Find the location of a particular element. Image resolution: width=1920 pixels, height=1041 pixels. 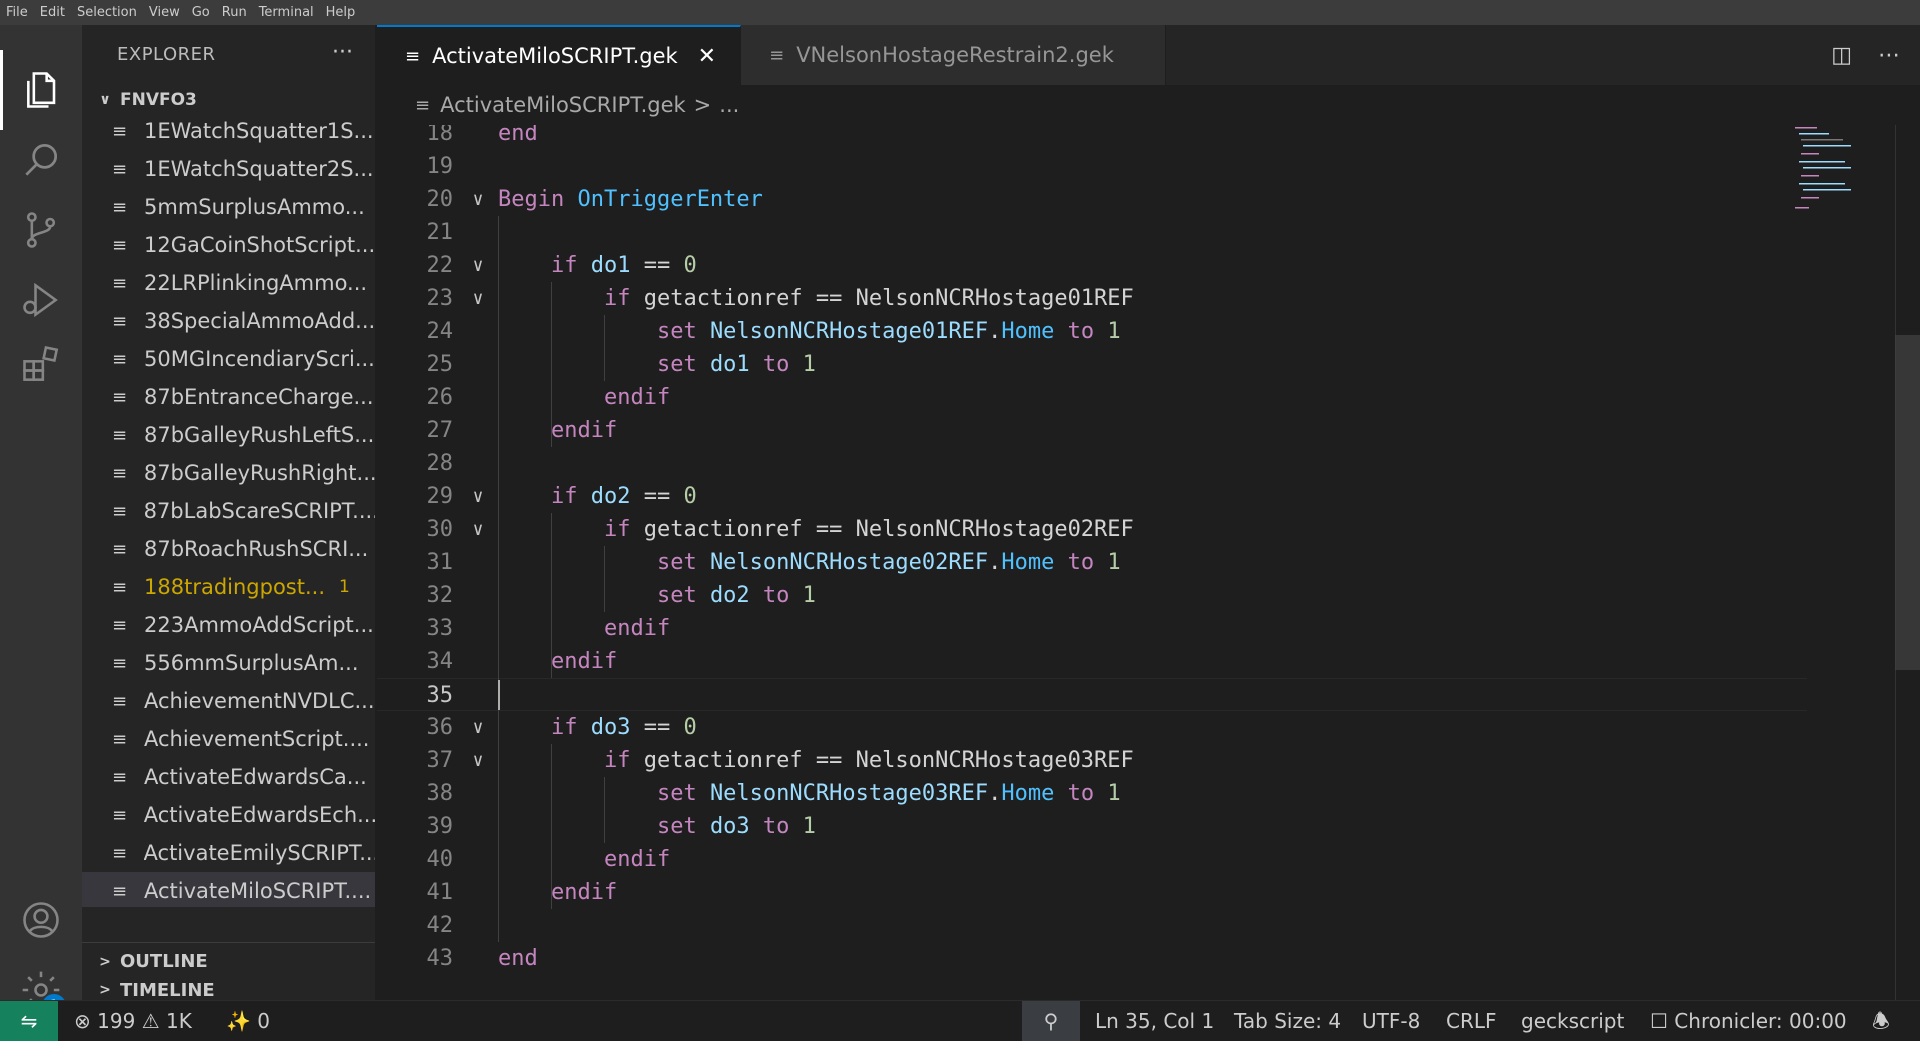

code-token: 1 is located at coordinates (1114, 331).